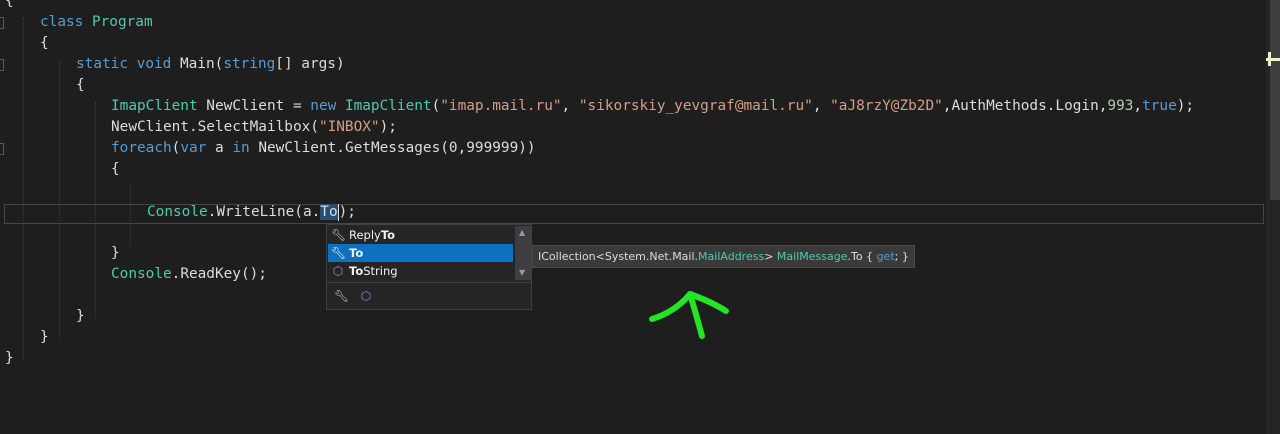 Image resolution: width=1280 pixels, height=434 pixels. I want to click on code-line: class Program, so click(96, 22).